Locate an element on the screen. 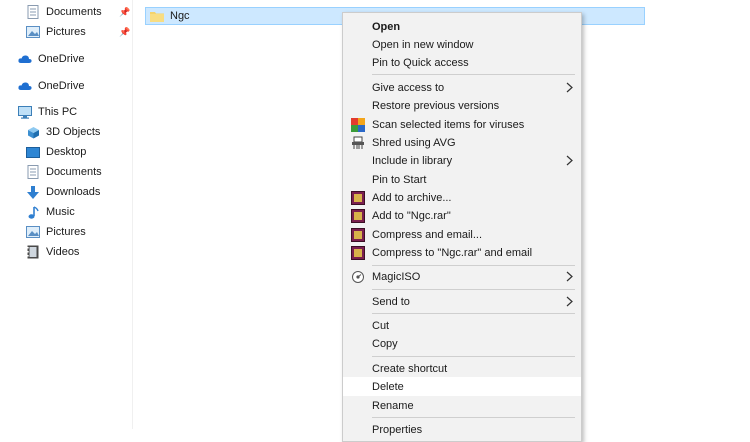 The image size is (750, 442). menu-item-pin-quick-access: Pin to Quick access is located at coordinates (462, 62).